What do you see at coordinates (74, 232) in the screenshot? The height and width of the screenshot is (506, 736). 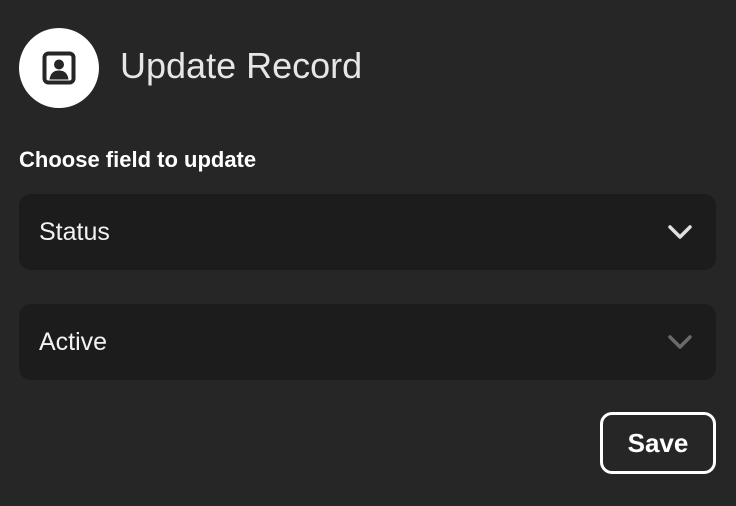 I see `field-select-value: Status` at bounding box center [74, 232].